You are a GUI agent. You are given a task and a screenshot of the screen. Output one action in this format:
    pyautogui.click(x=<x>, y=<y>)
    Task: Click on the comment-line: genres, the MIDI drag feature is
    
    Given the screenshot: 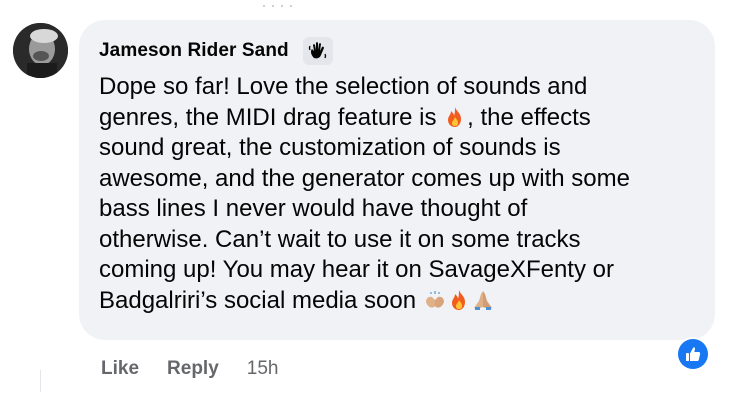 What is the action you would take?
    pyautogui.click(x=271, y=117)
    